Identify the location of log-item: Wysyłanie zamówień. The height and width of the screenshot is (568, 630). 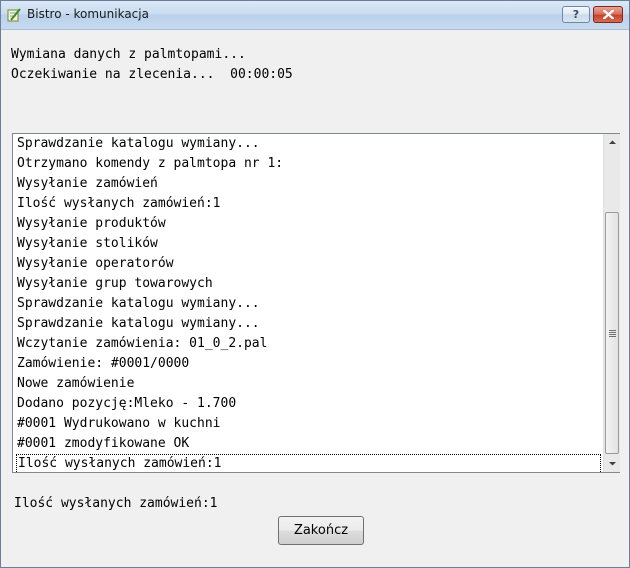
(308, 184).